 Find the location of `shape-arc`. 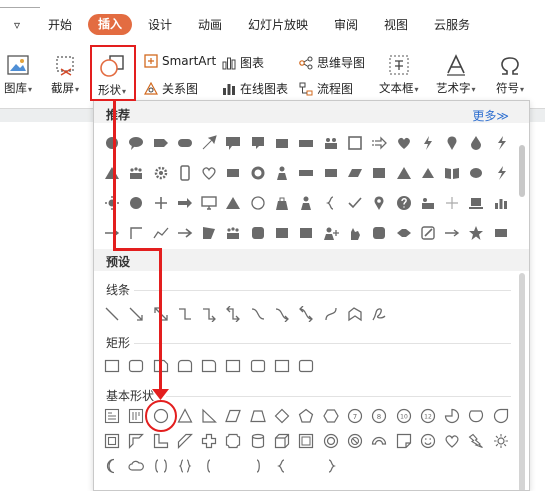

shape-arc is located at coordinates (379, 441).